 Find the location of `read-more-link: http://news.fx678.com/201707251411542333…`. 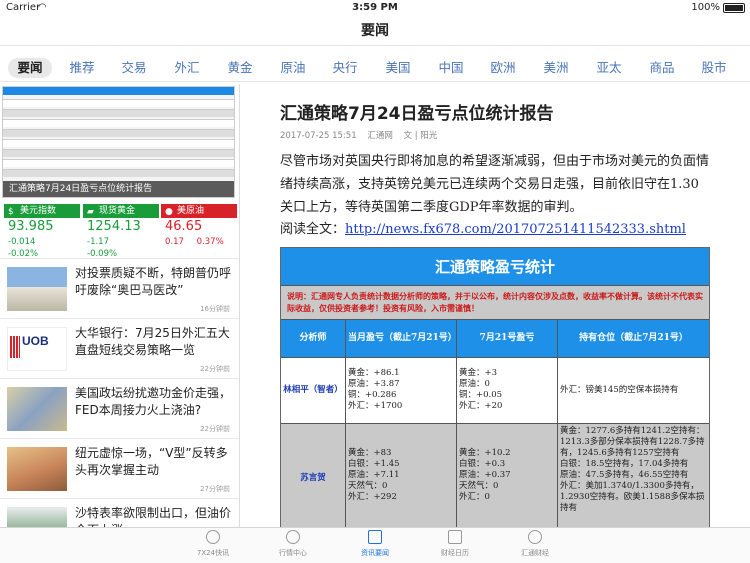

read-more-link: http://news.fx678.com/201707251411542333… is located at coordinates (515, 229).